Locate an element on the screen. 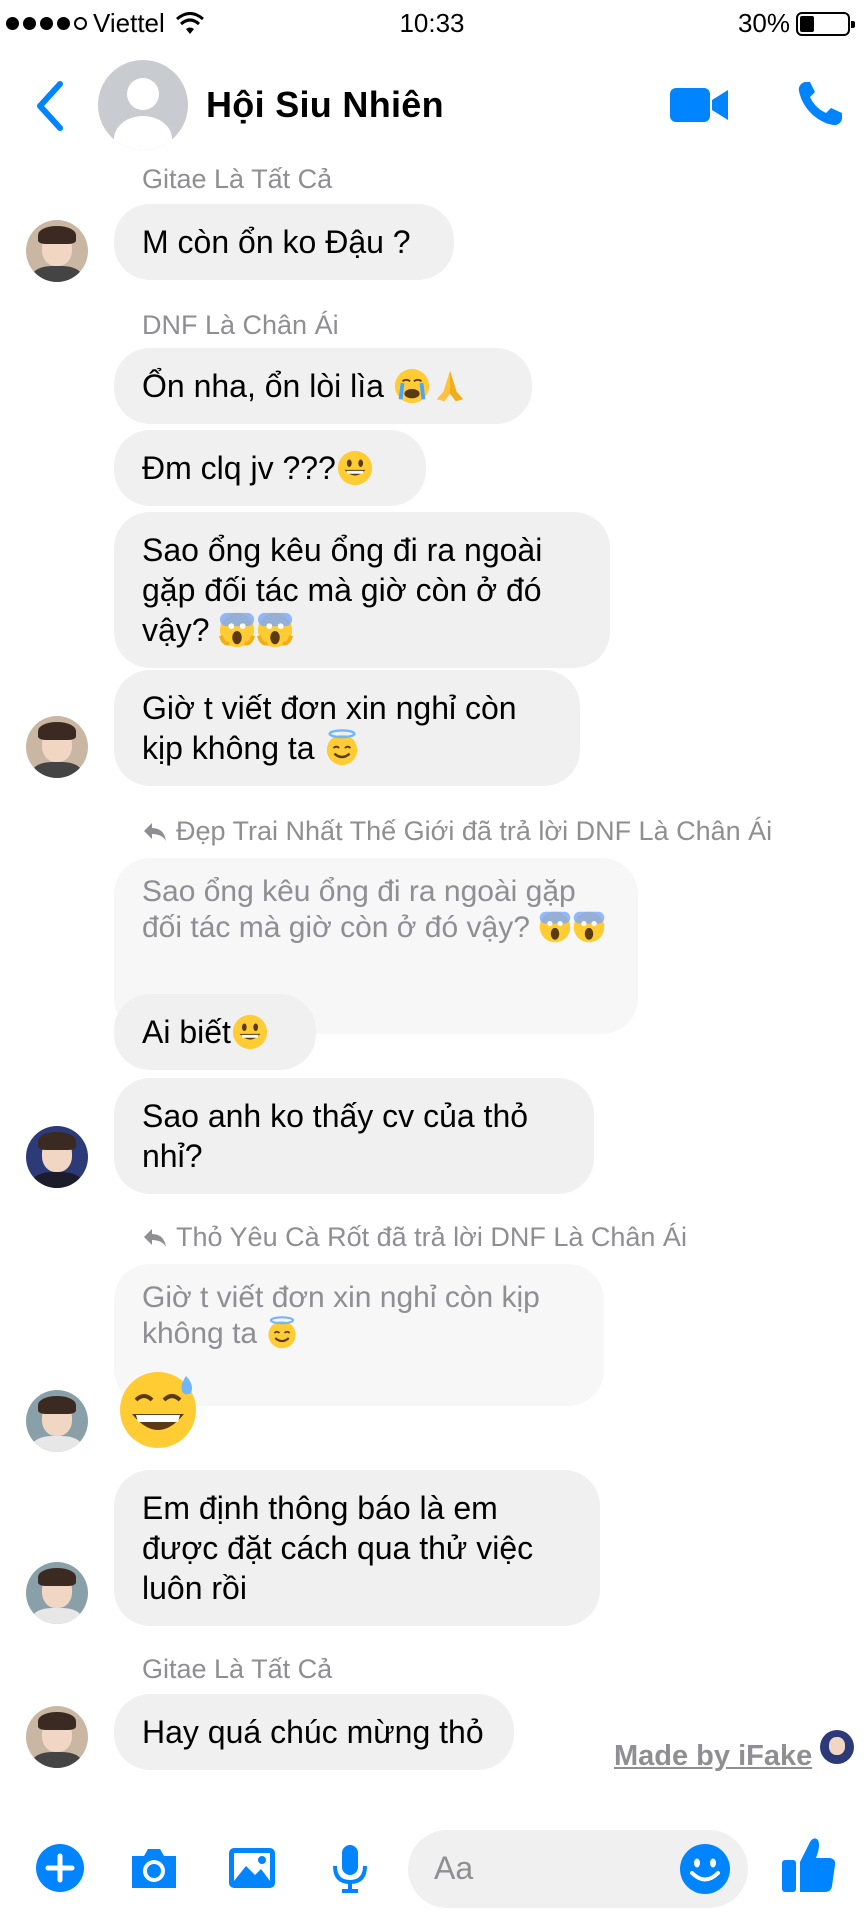 Image resolution: width=864 pixels, height=1920 pixels. phone-icon is located at coordinates (820, 104).